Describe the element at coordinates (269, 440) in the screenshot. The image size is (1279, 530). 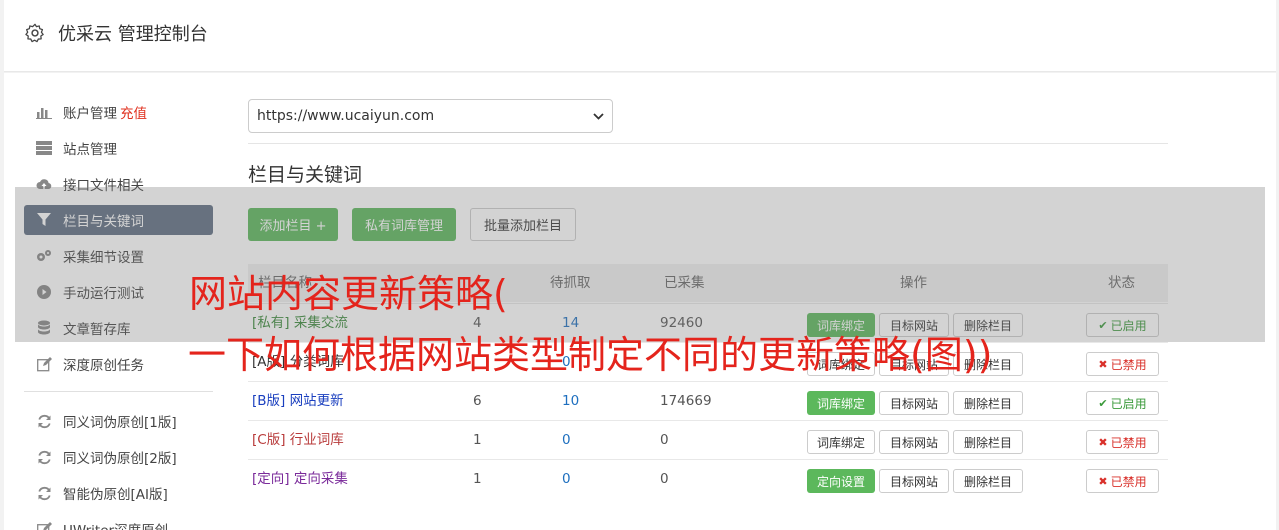
I see `column-tag: [C版]` at that location.